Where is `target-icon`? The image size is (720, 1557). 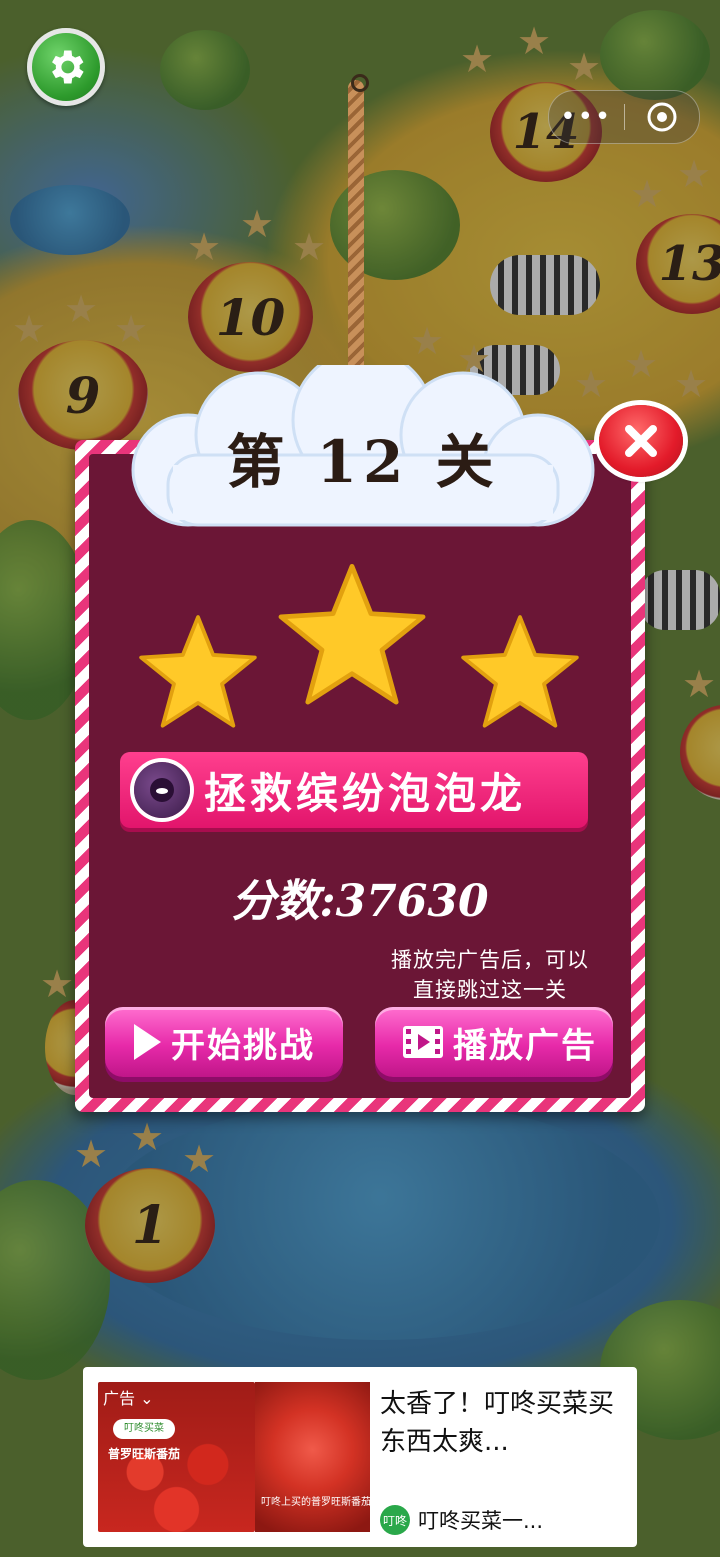 target-icon is located at coordinates (662, 117).